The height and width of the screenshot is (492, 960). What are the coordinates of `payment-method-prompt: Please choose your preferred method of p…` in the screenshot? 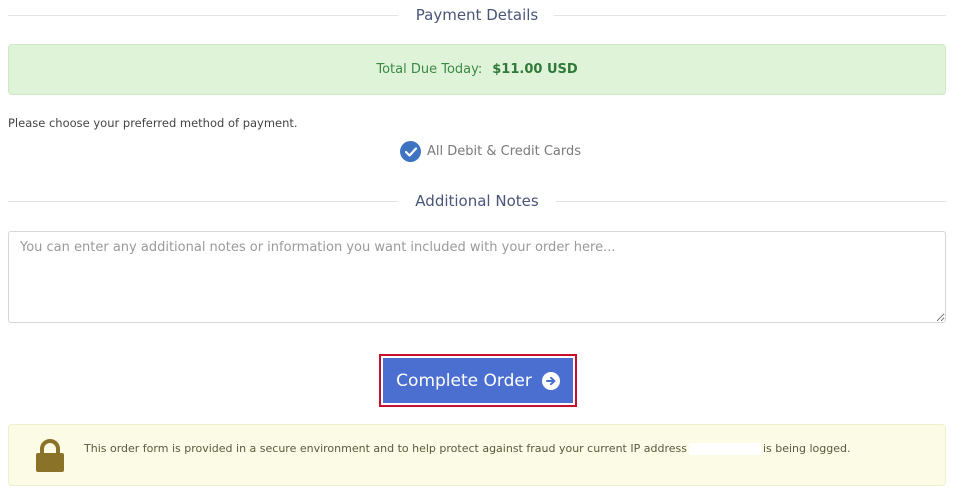 It's located at (153, 123).